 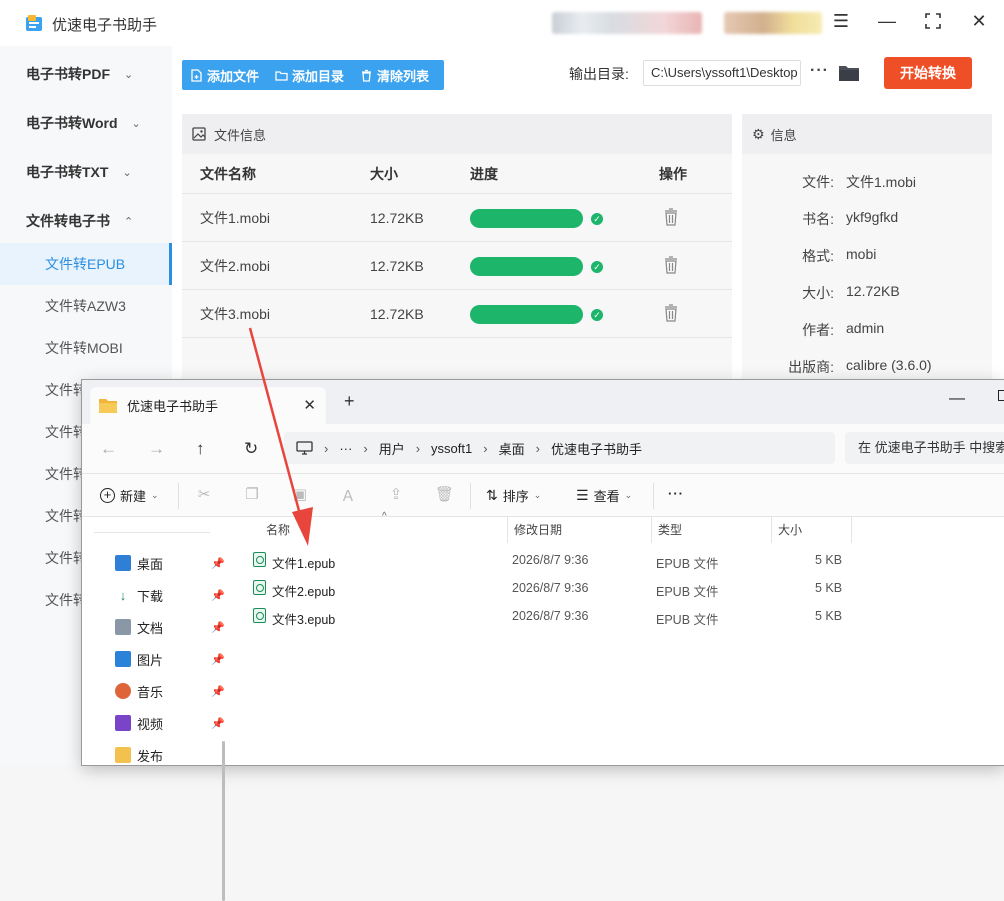 What do you see at coordinates (538, 529) in the screenshot?
I see `col-modified: 修改日期` at bounding box center [538, 529].